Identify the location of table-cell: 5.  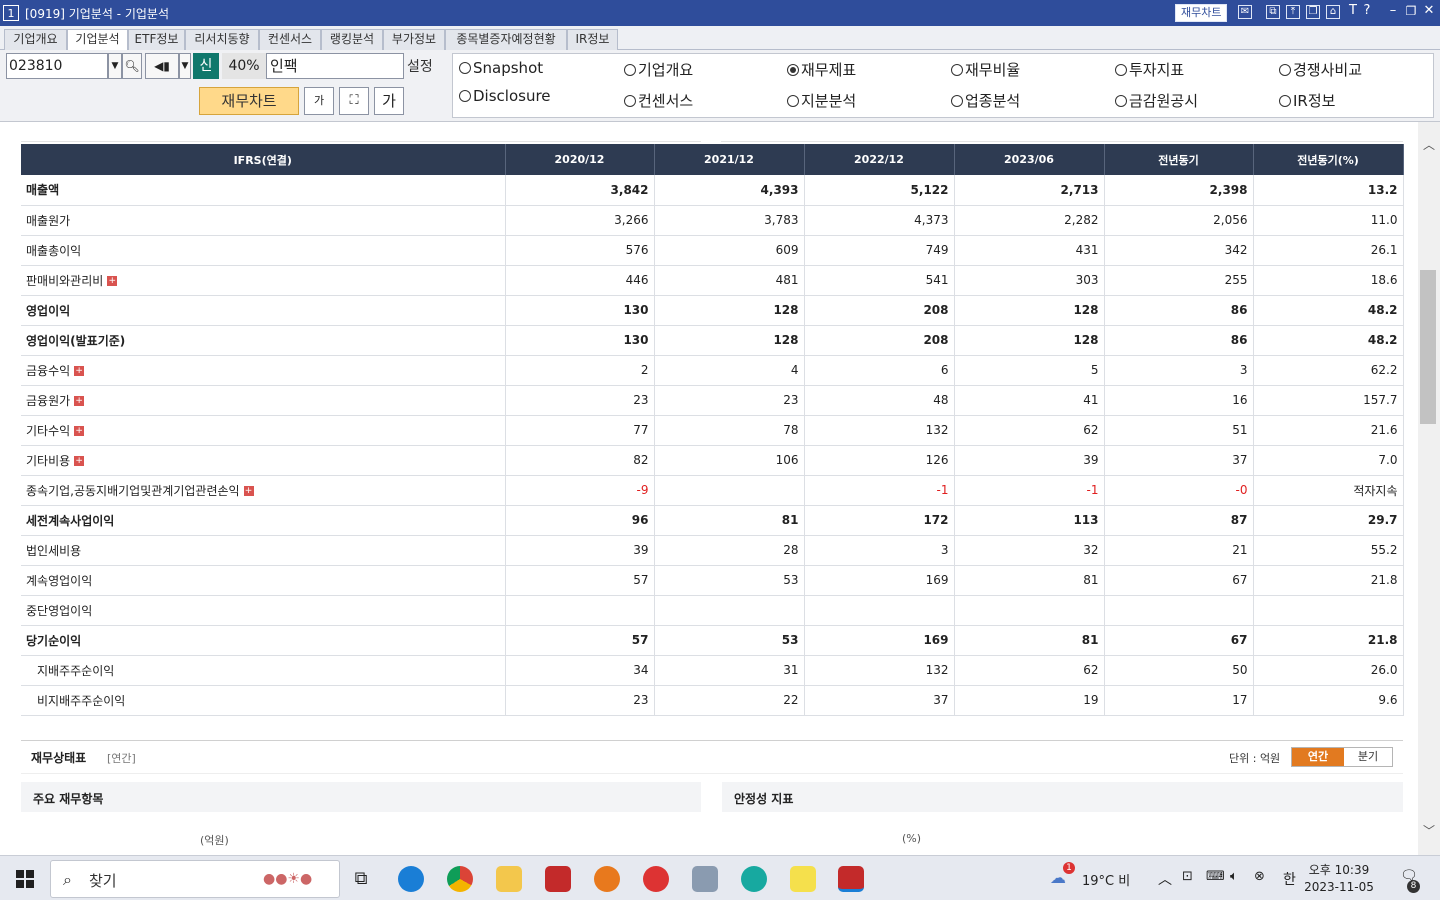
(1029, 370).